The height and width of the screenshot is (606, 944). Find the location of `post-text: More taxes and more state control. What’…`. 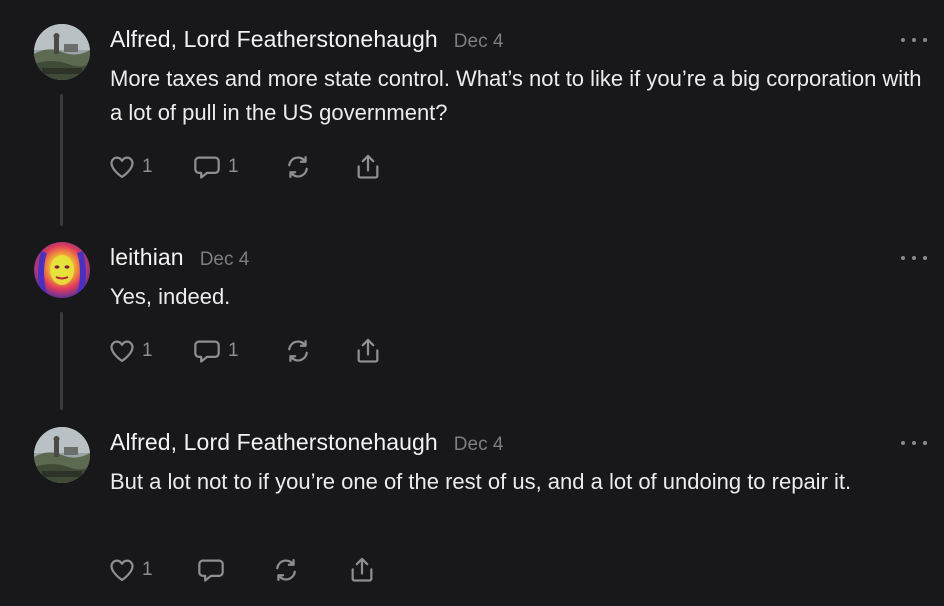

post-text: More taxes and more state control. What’… is located at coordinates (516, 95).